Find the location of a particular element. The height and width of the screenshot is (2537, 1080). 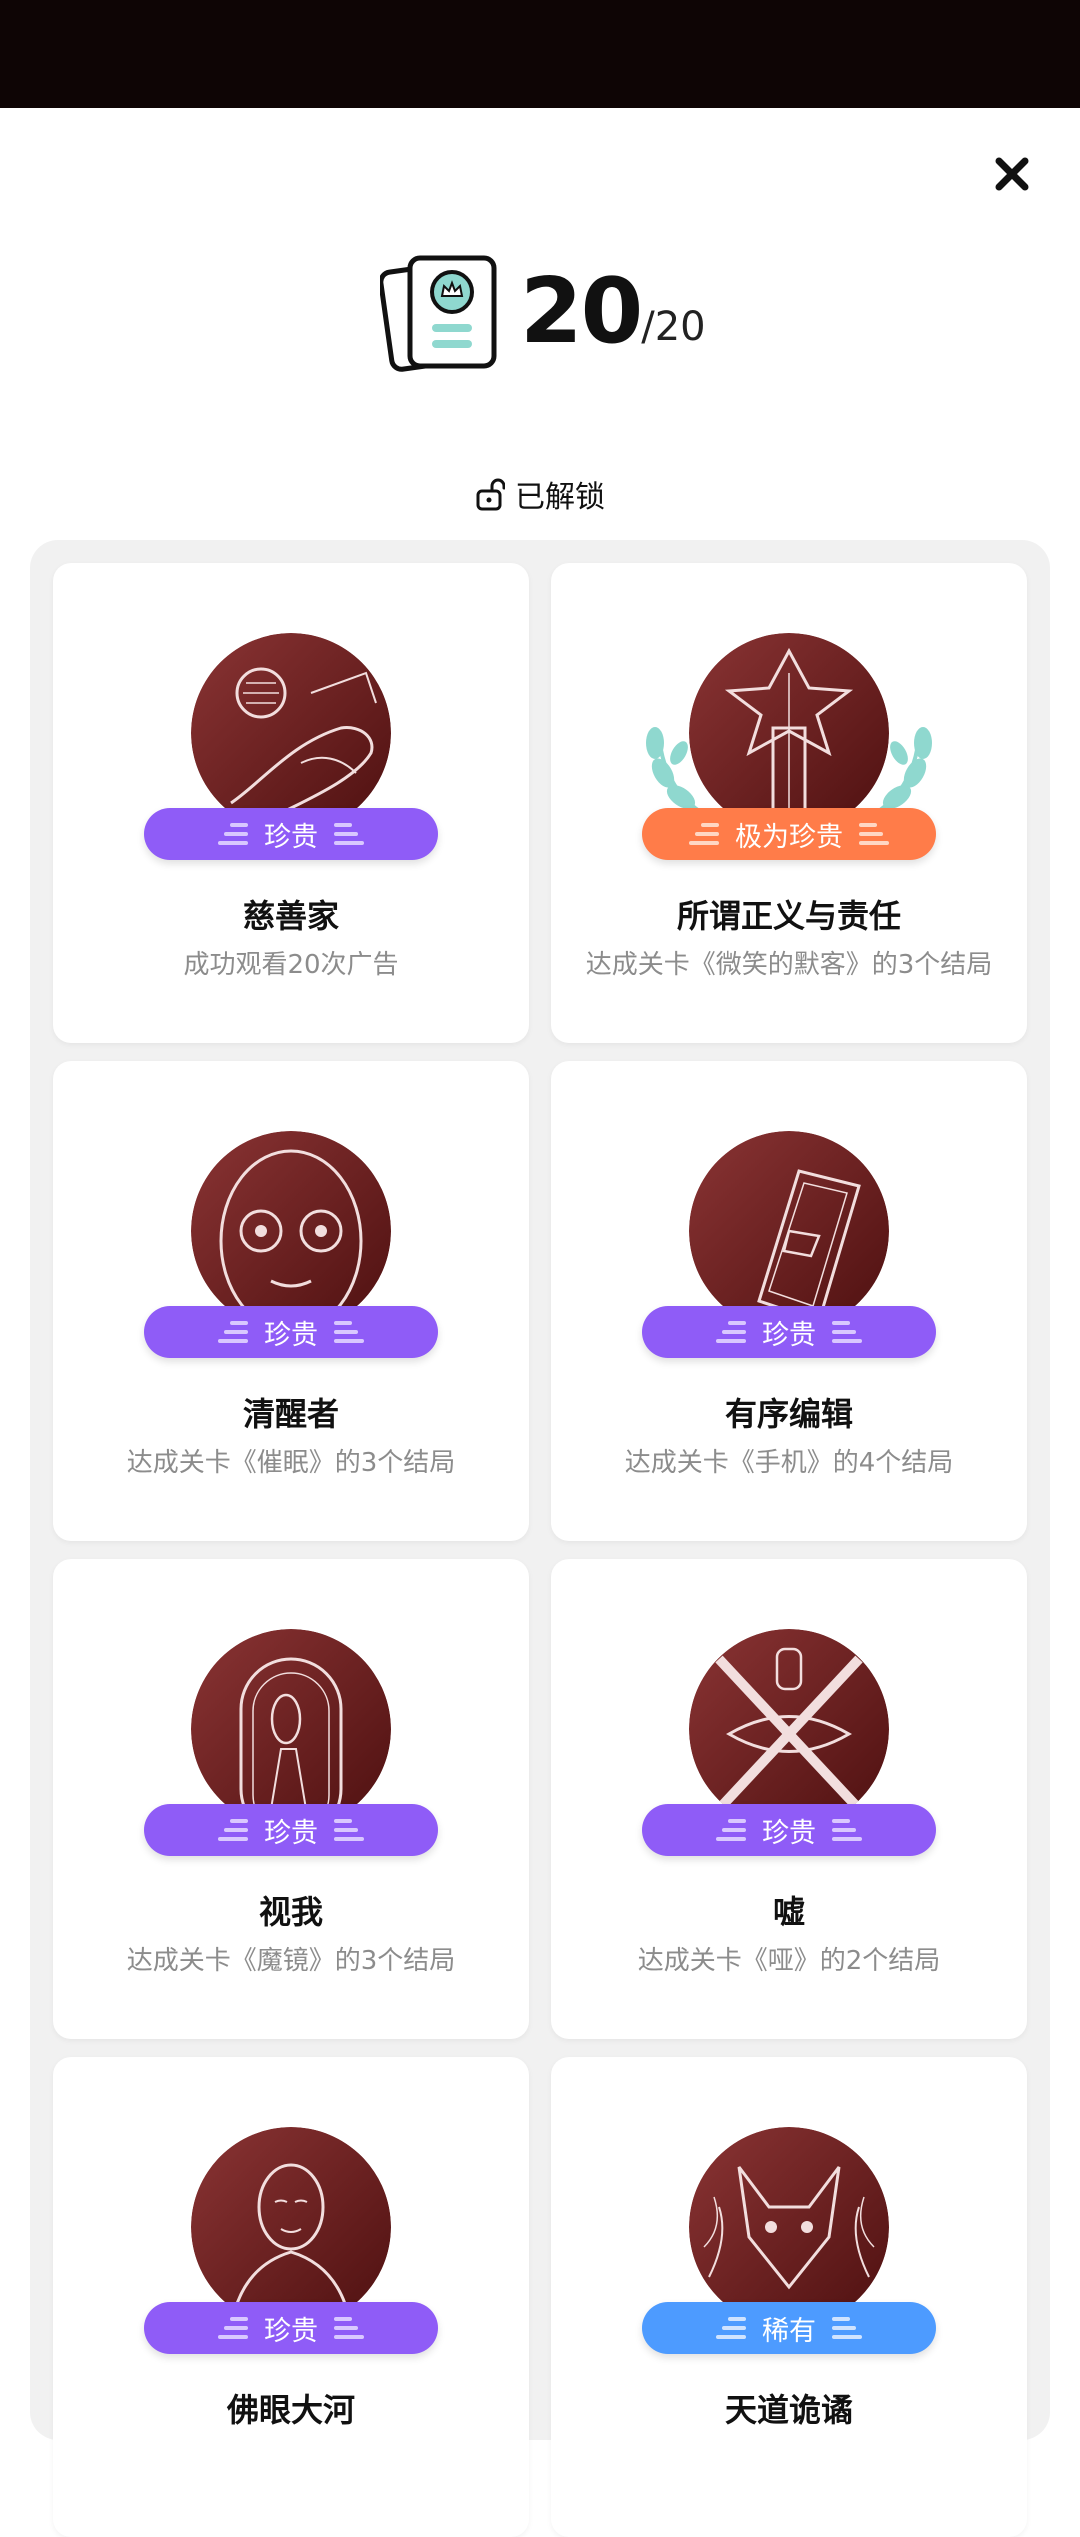

crossed-lips-icon is located at coordinates (789, 1729).